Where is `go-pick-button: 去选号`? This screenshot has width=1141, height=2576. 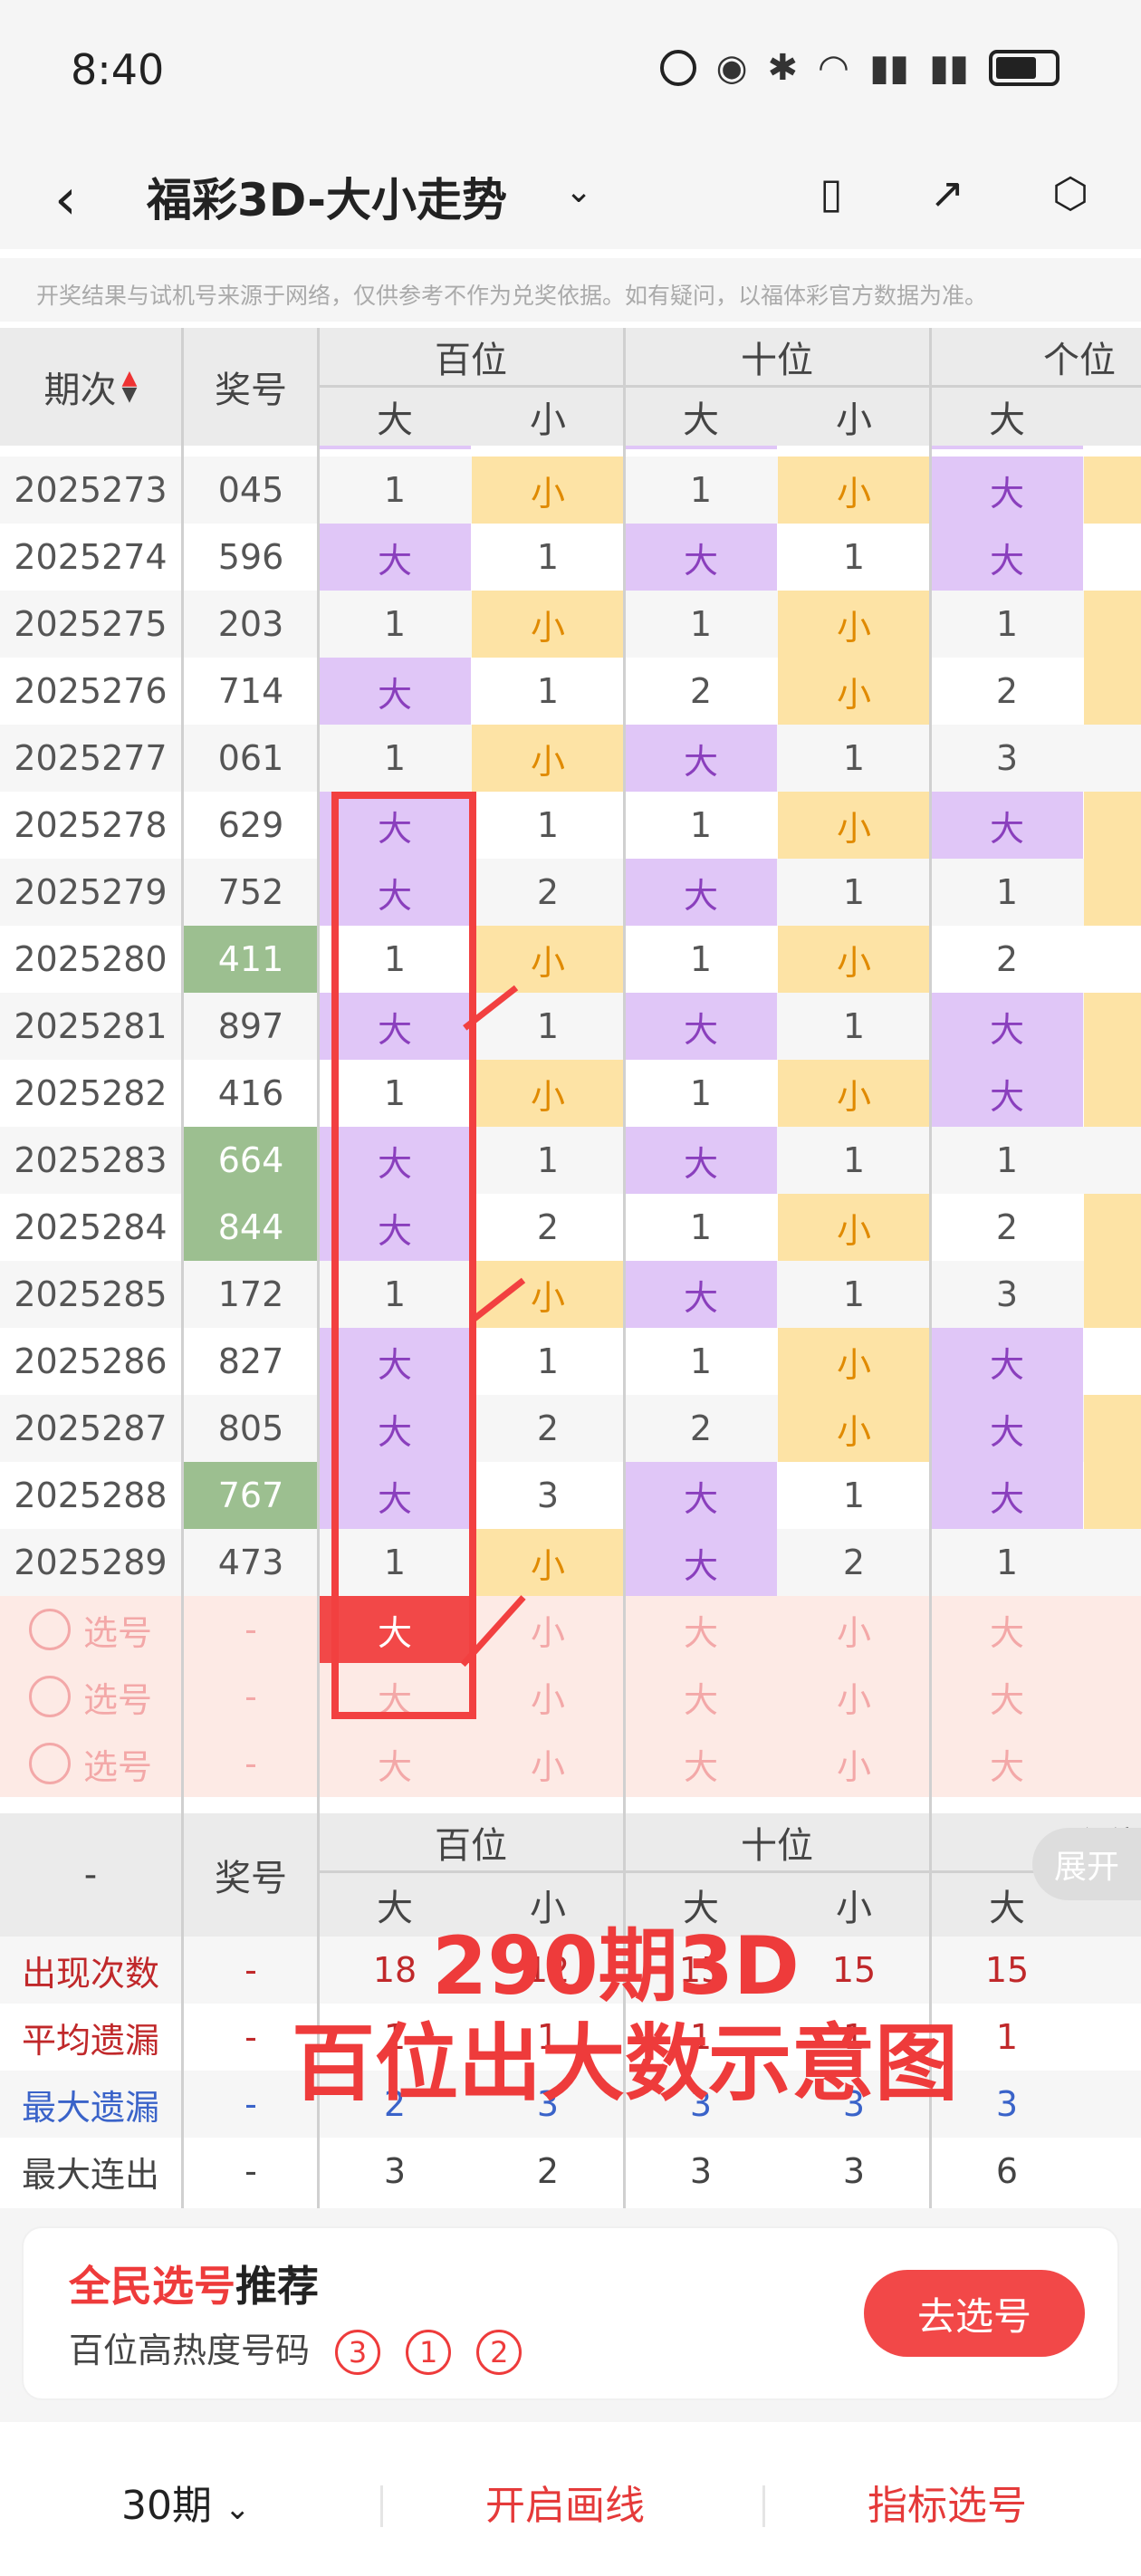 go-pick-button: 去选号 is located at coordinates (974, 2313).